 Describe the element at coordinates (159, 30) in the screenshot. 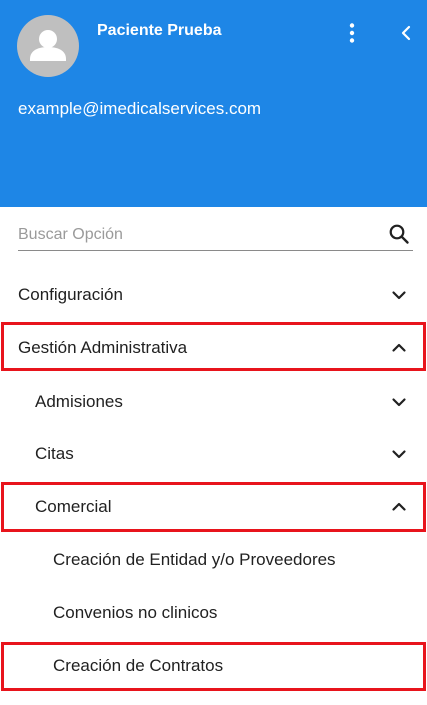

I see `user-name: Paciente Prueba` at that location.